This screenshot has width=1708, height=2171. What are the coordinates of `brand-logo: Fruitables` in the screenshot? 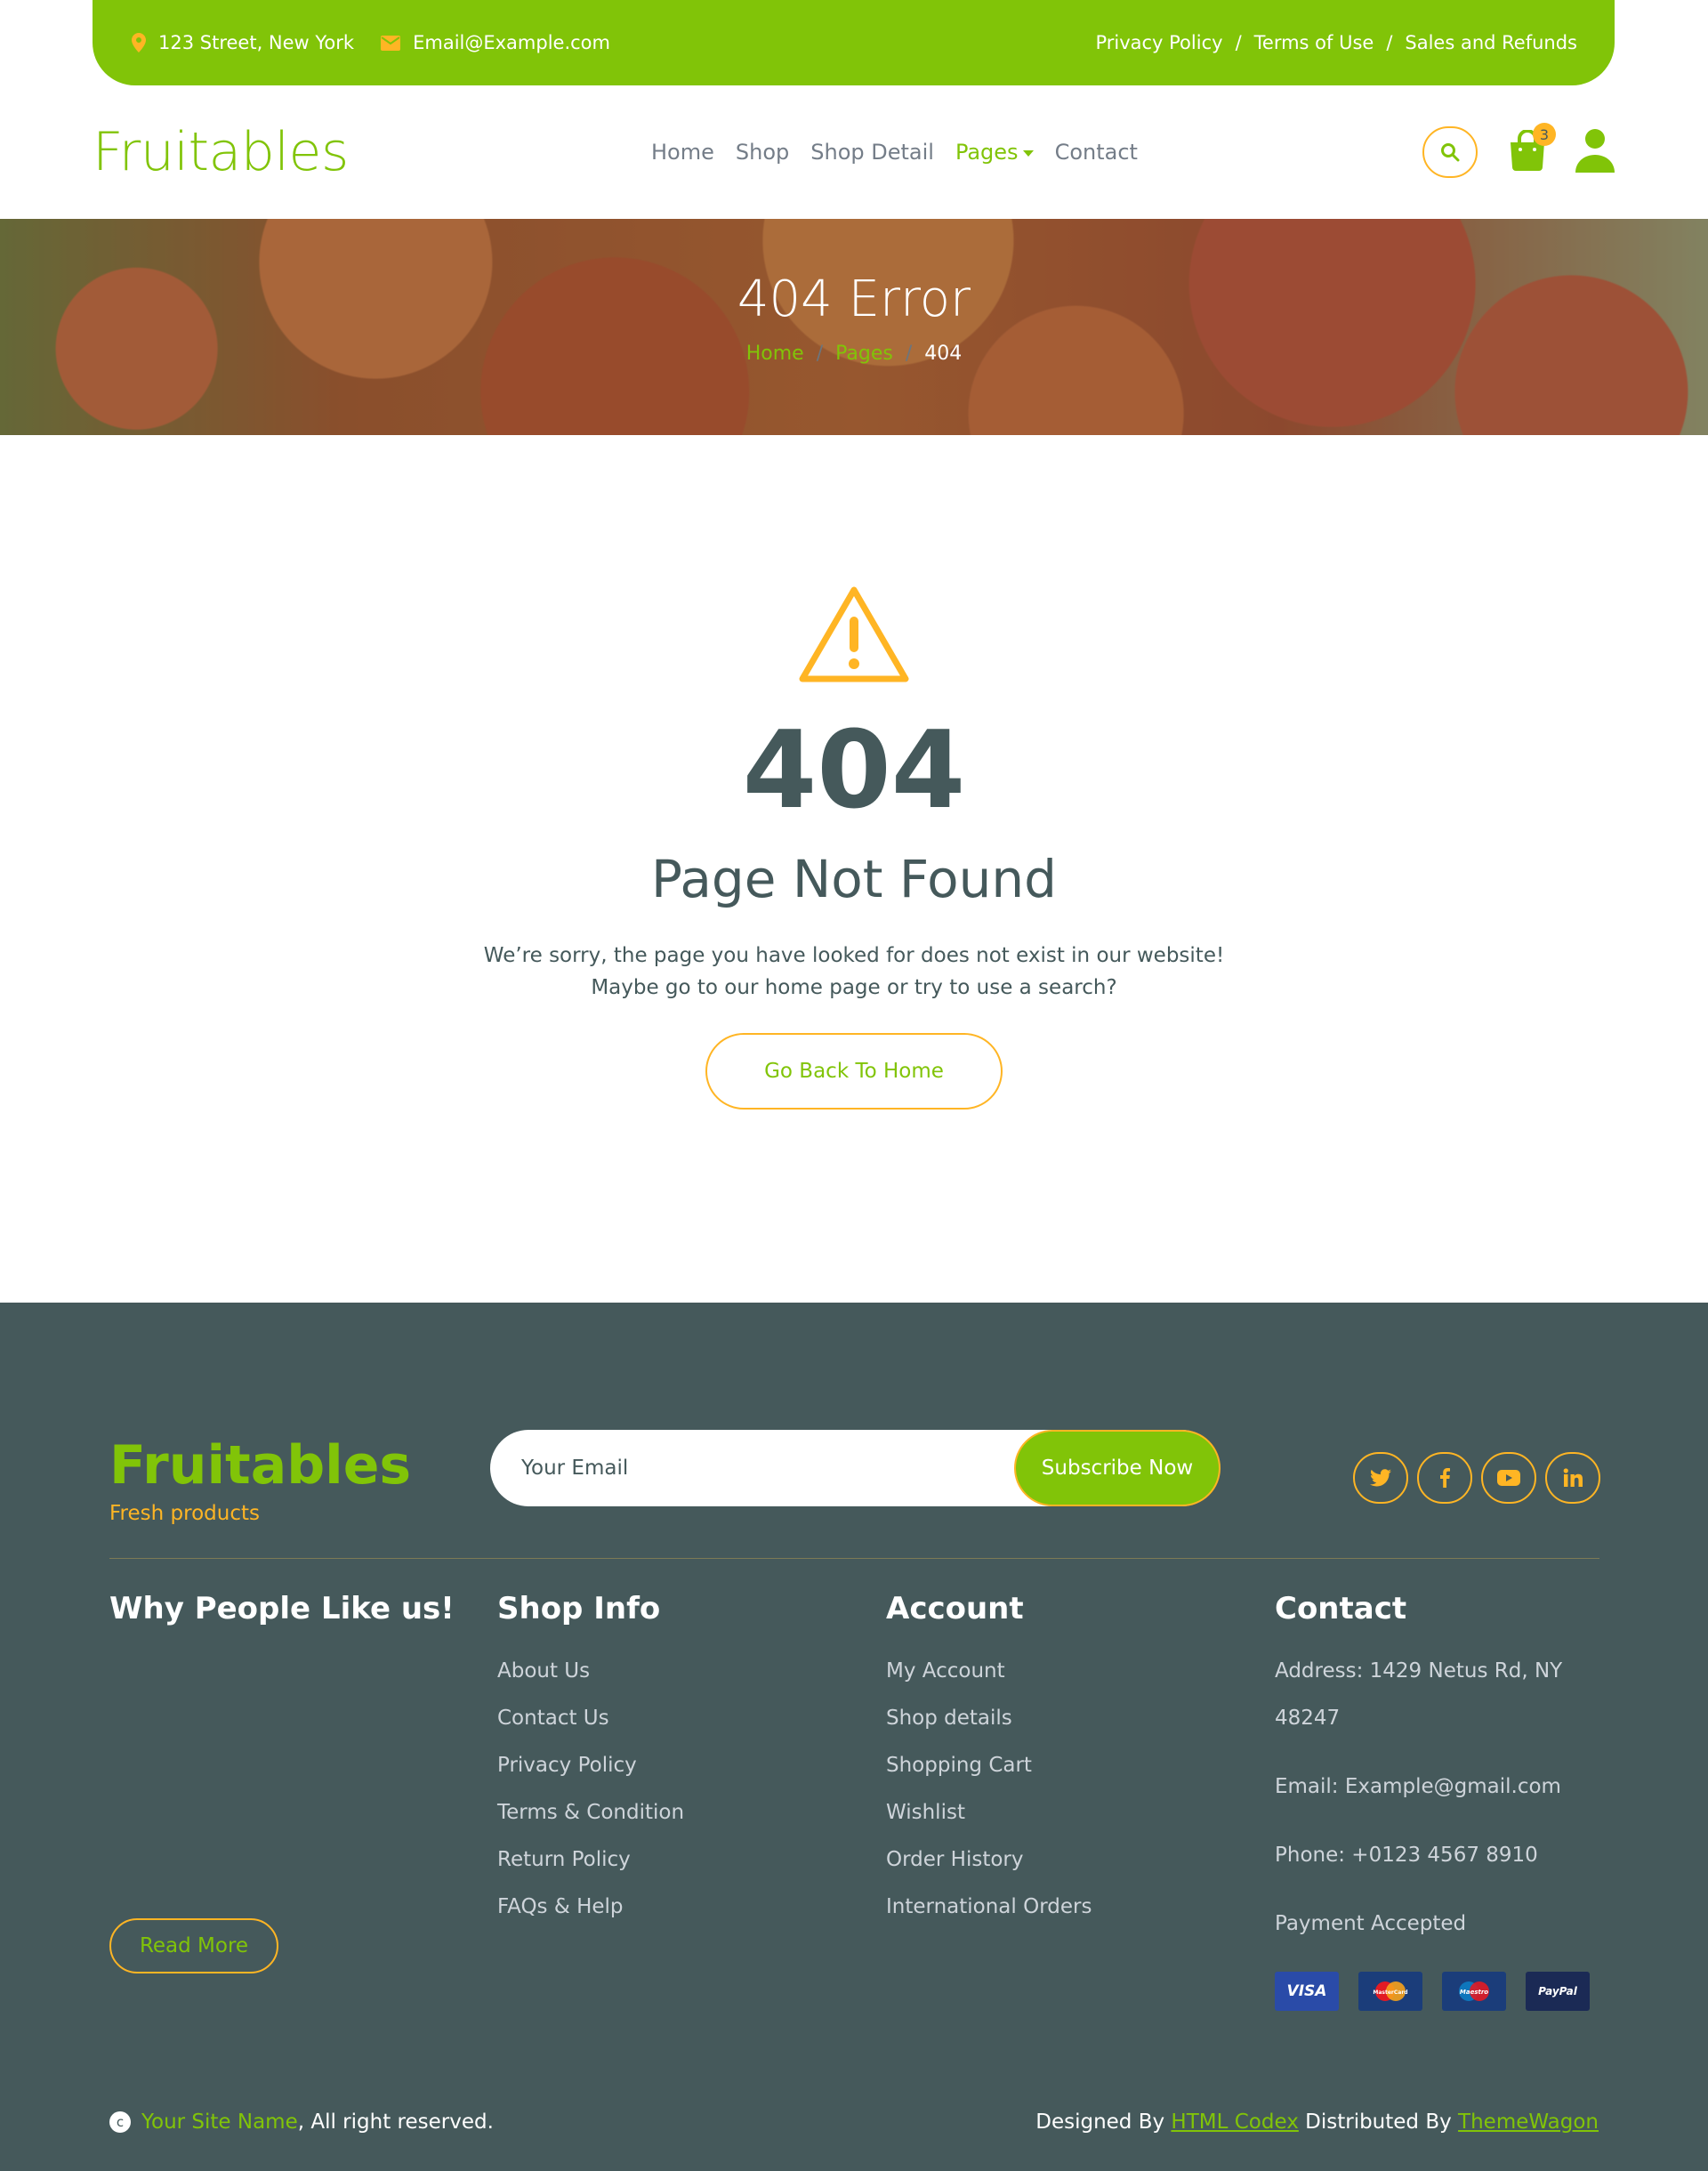 It's located at (221, 152).